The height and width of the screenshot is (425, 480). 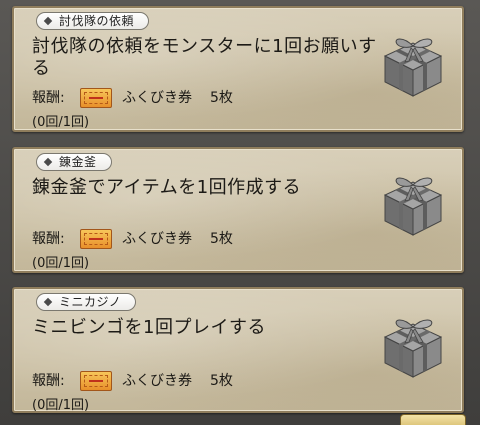 I want to click on quest-title: 錬金釜でアイテムを1回作成する, so click(x=167, y=187).